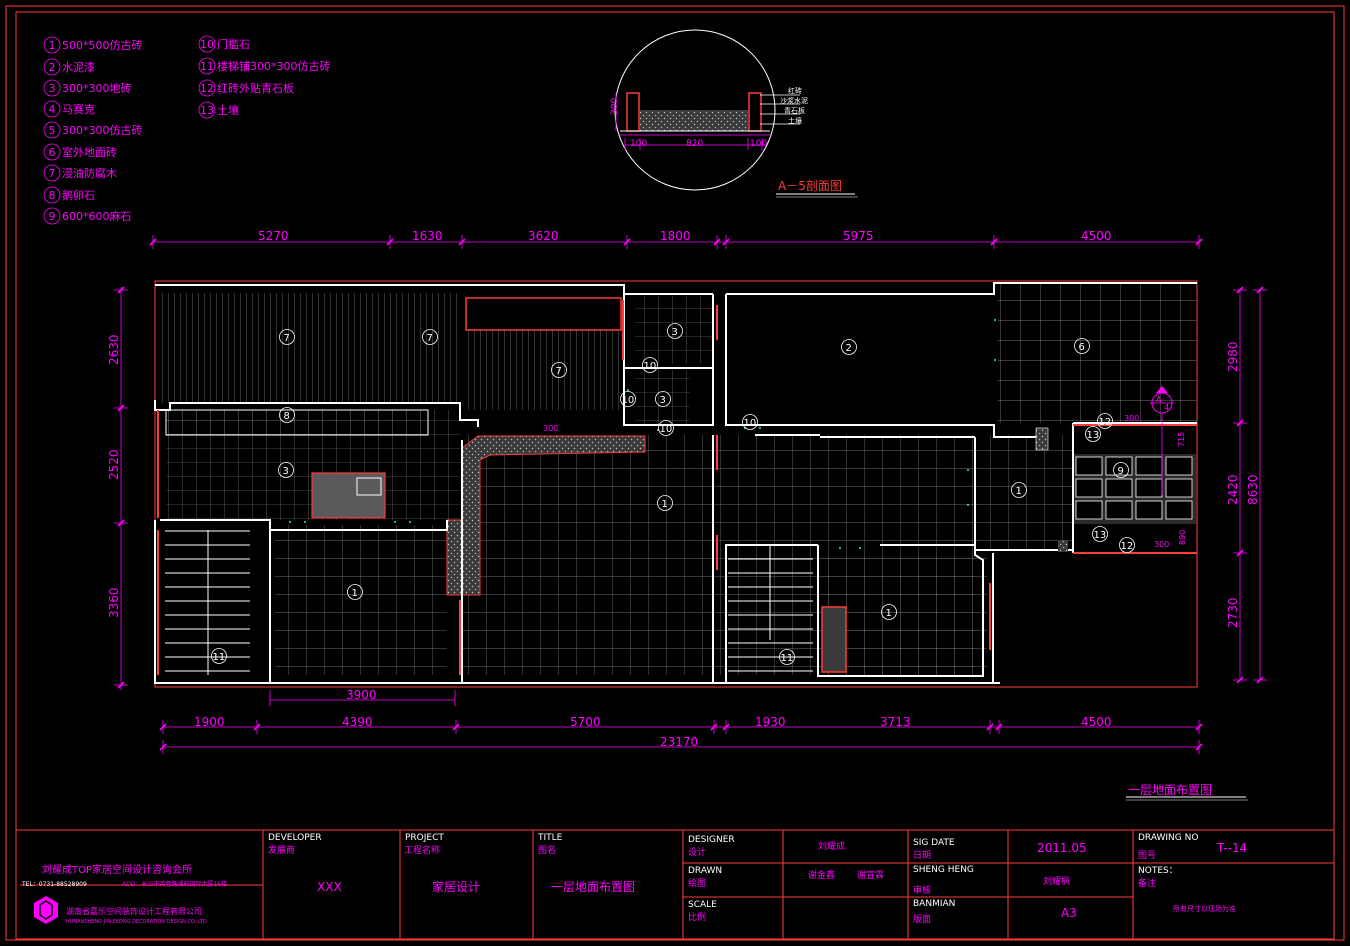 The height and width of the screenshot is (946, 1350). What do you see at coordinates (117, 869) in the screenshot?
I see `company-name: 刘耀成TOP家居空间设计咨询会所` at bounding box center [117, 869].